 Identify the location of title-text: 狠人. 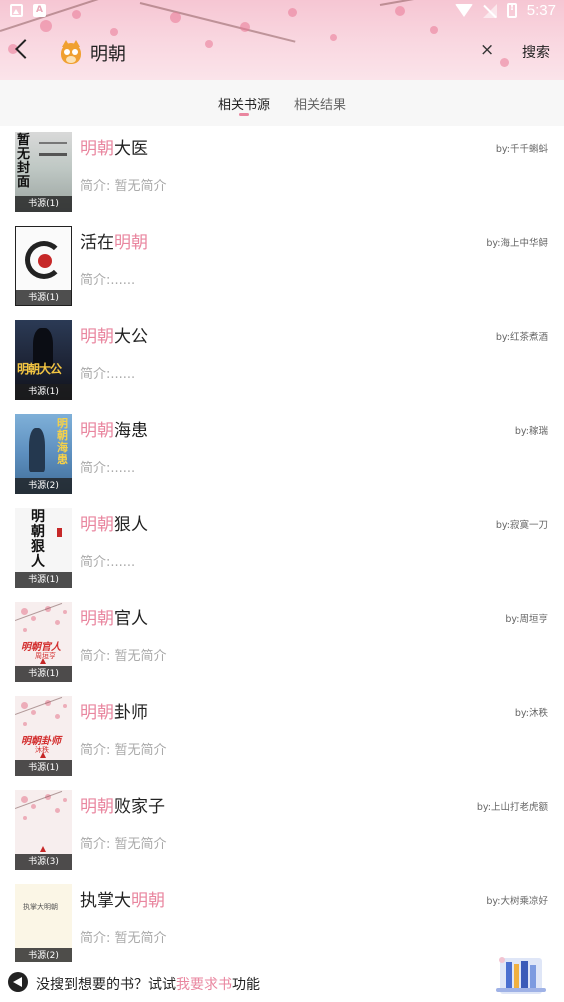
(131, 525).